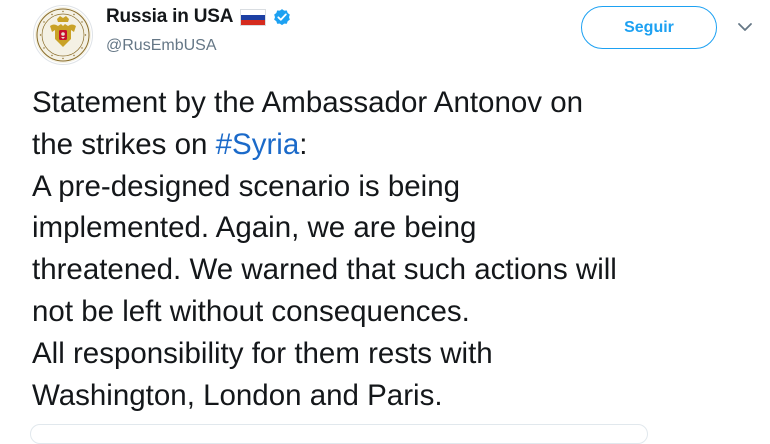 This screenshot has height=444, width=770. Describe the element at coordinates (124, 144) in the screenshot. I see `tweet-text-segment: the strikes on` at that location.